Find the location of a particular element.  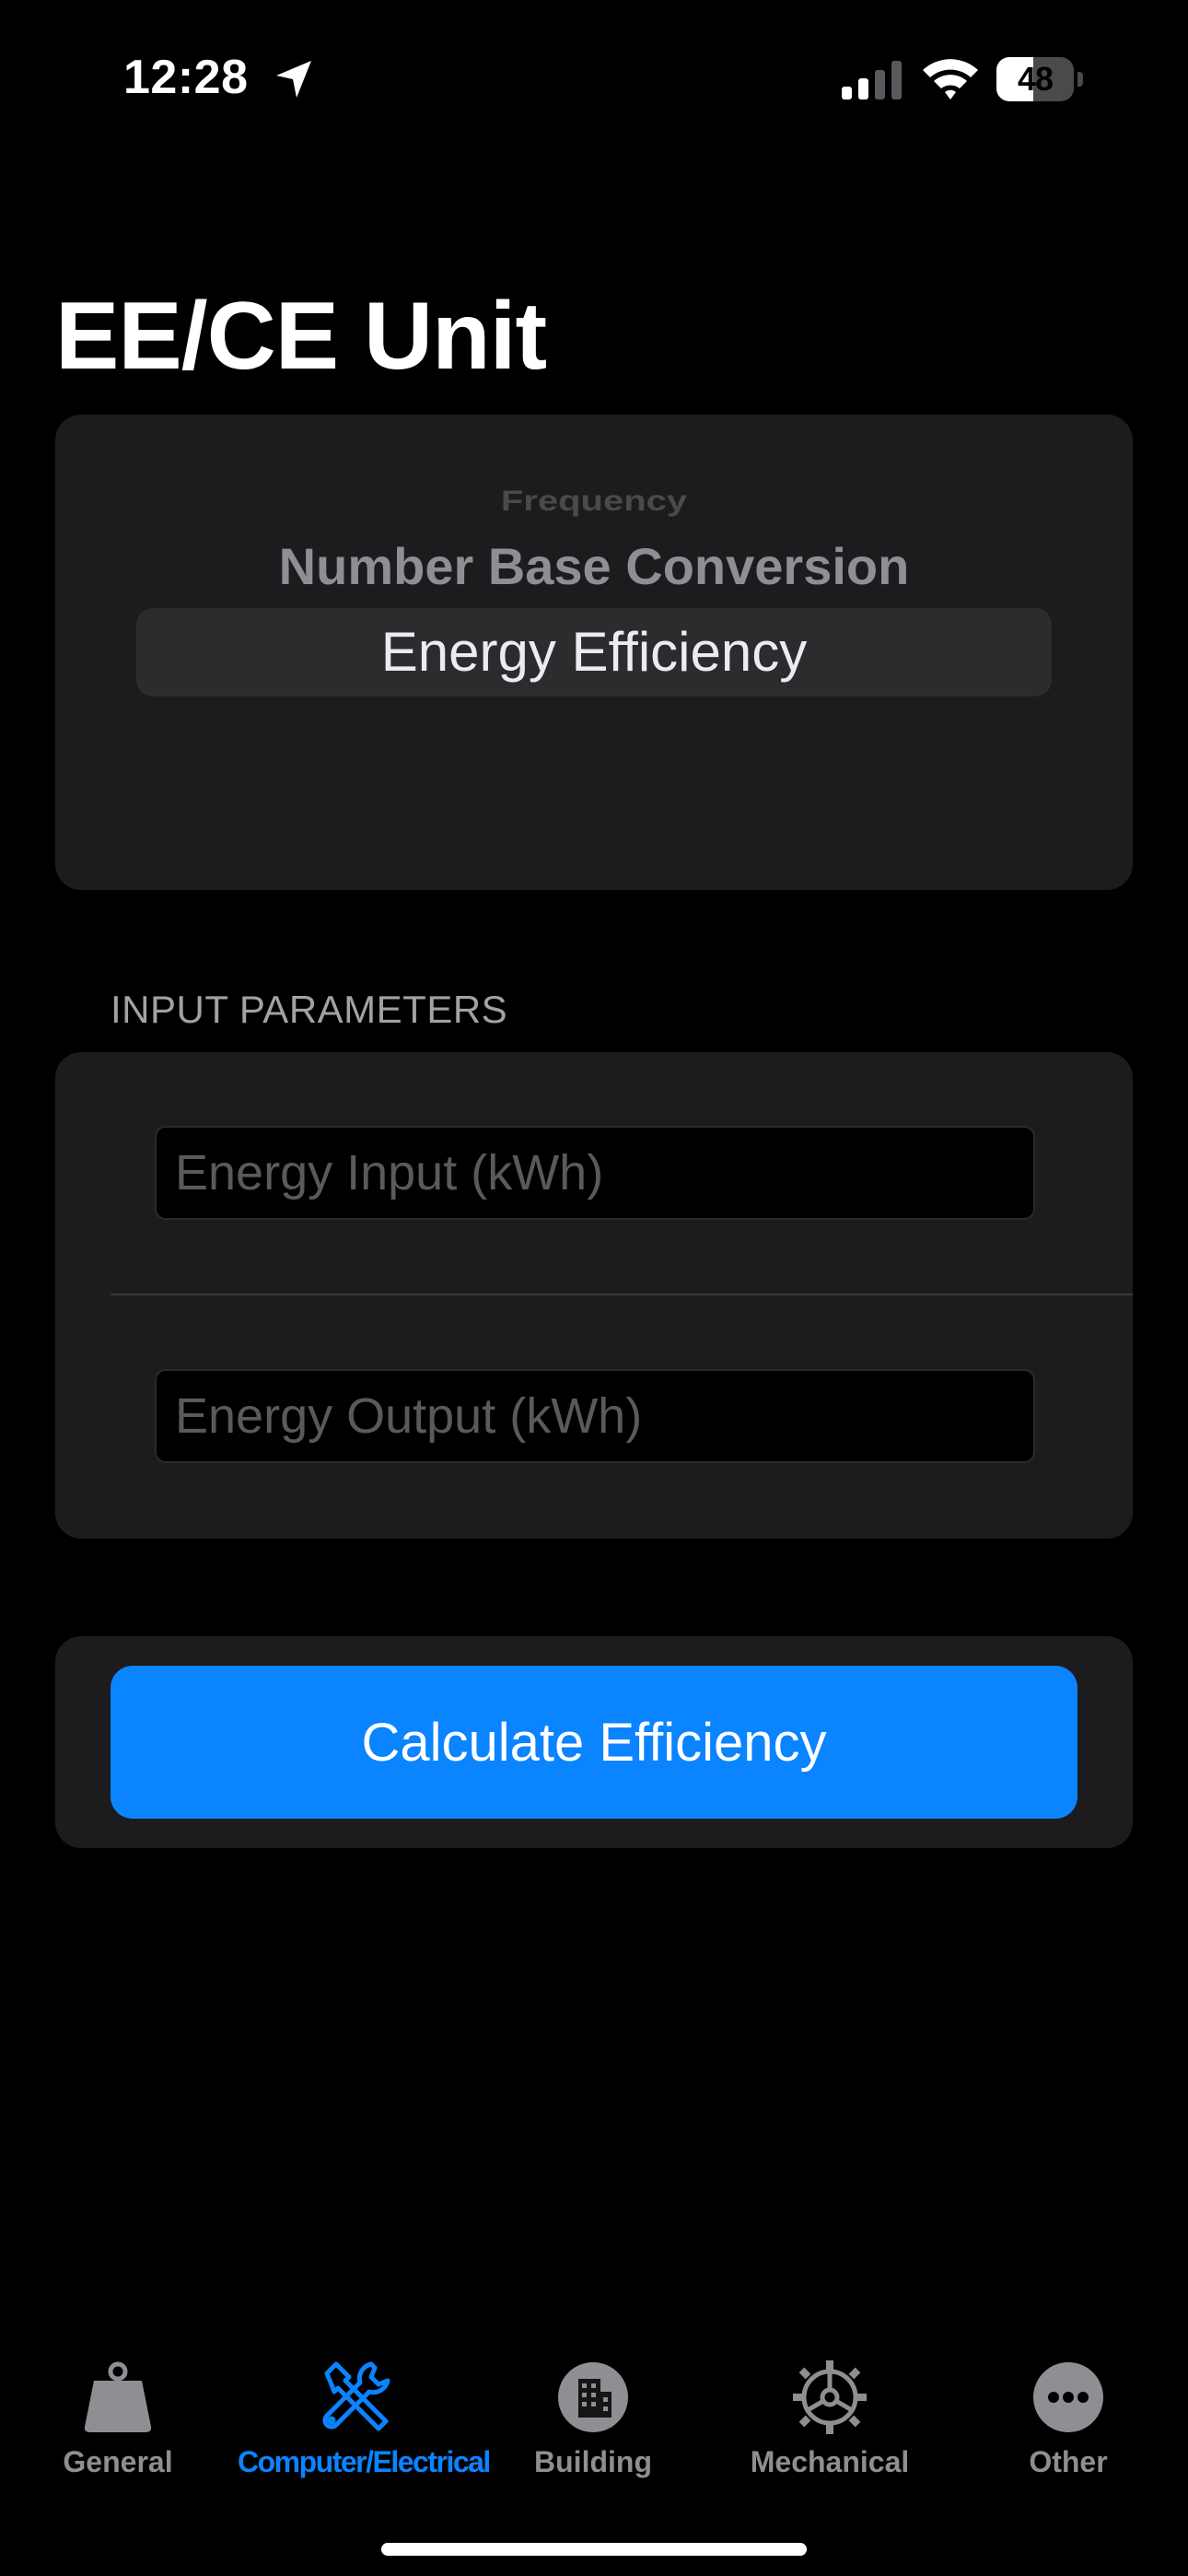

energy-input-field is located at coordinates (595, 1173).